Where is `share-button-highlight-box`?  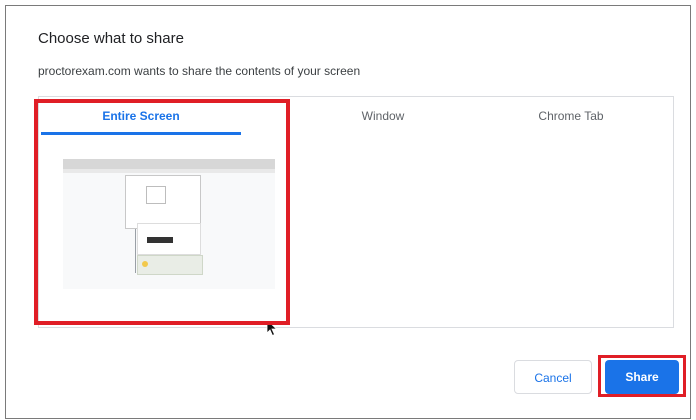 share-button-highlight-box is located at coordinates (642, 376).